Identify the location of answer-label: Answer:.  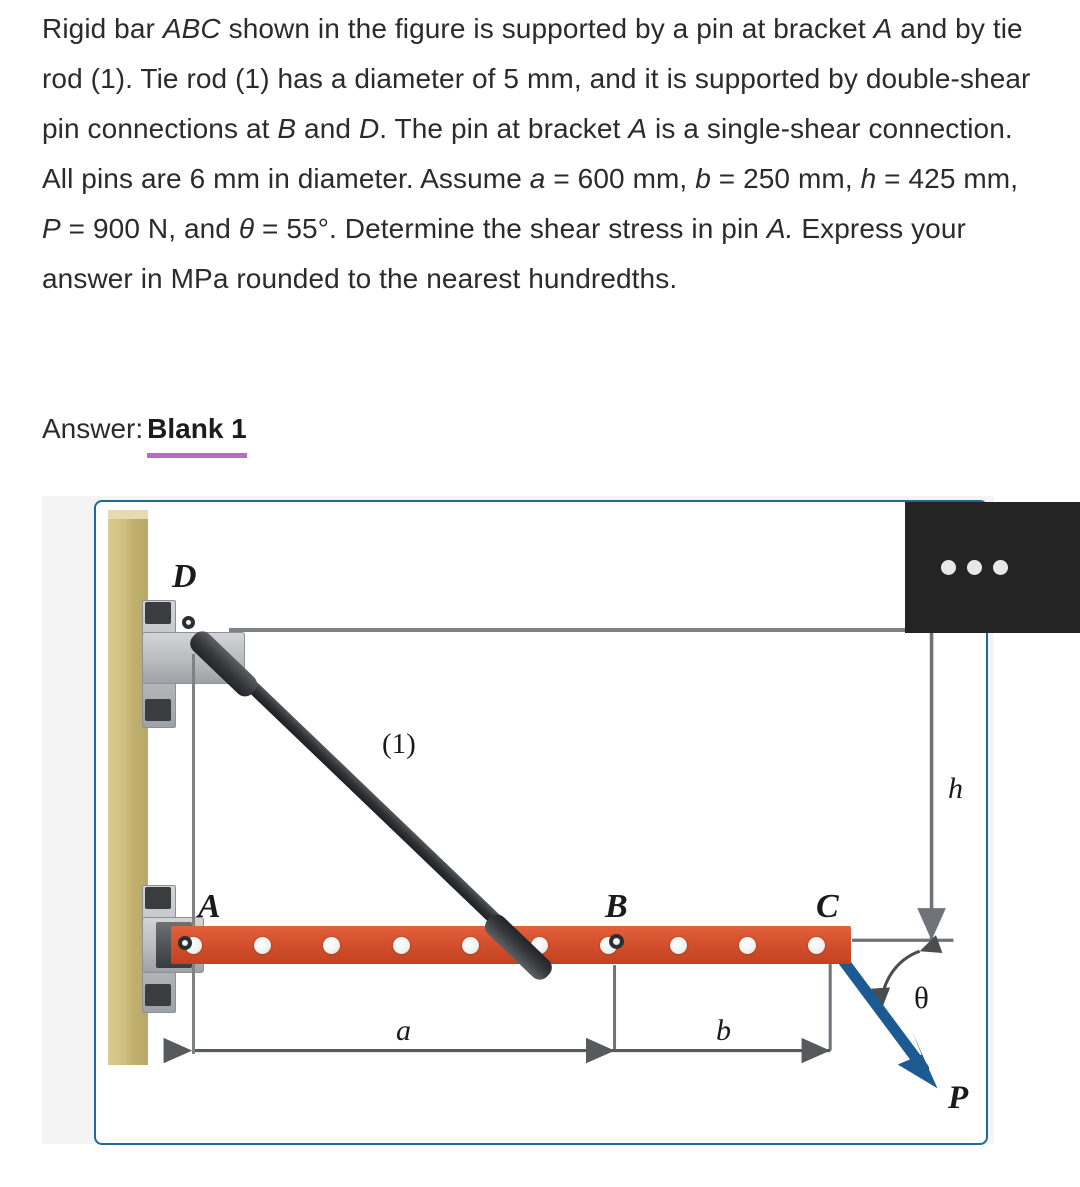
(93, 428).